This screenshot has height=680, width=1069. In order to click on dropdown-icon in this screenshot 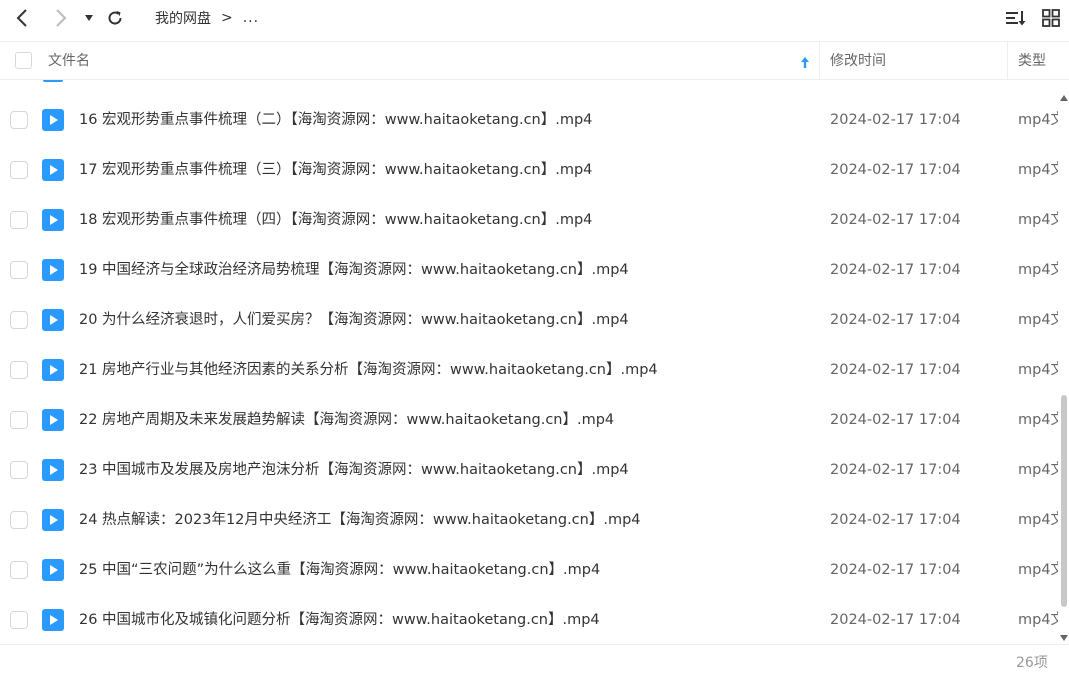, I will do `click(89, 18)`.